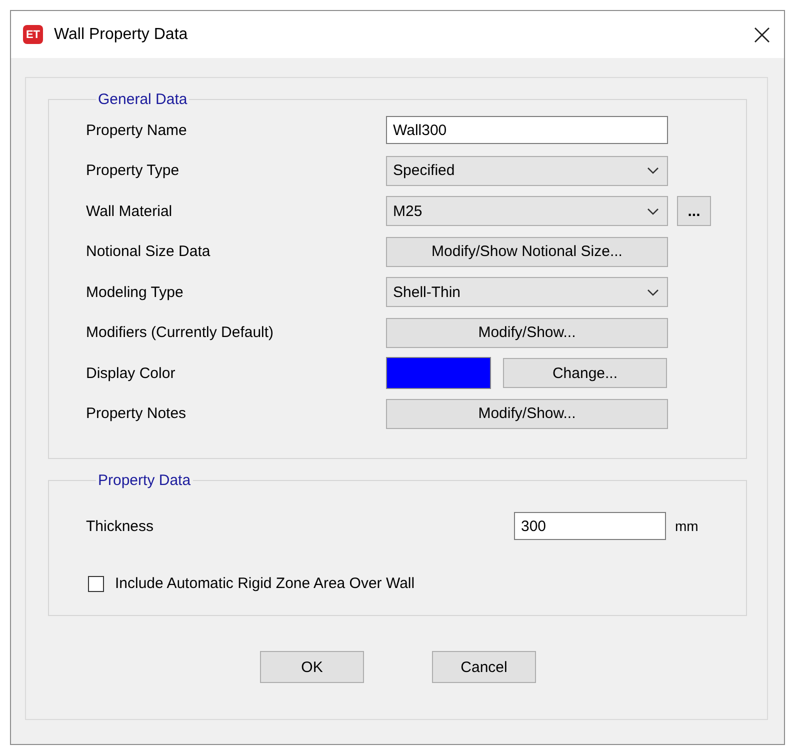 Image resolution: width=800 pixels, height=754 pixels. I want to click on field-label: Display Color, so click(131, 373).